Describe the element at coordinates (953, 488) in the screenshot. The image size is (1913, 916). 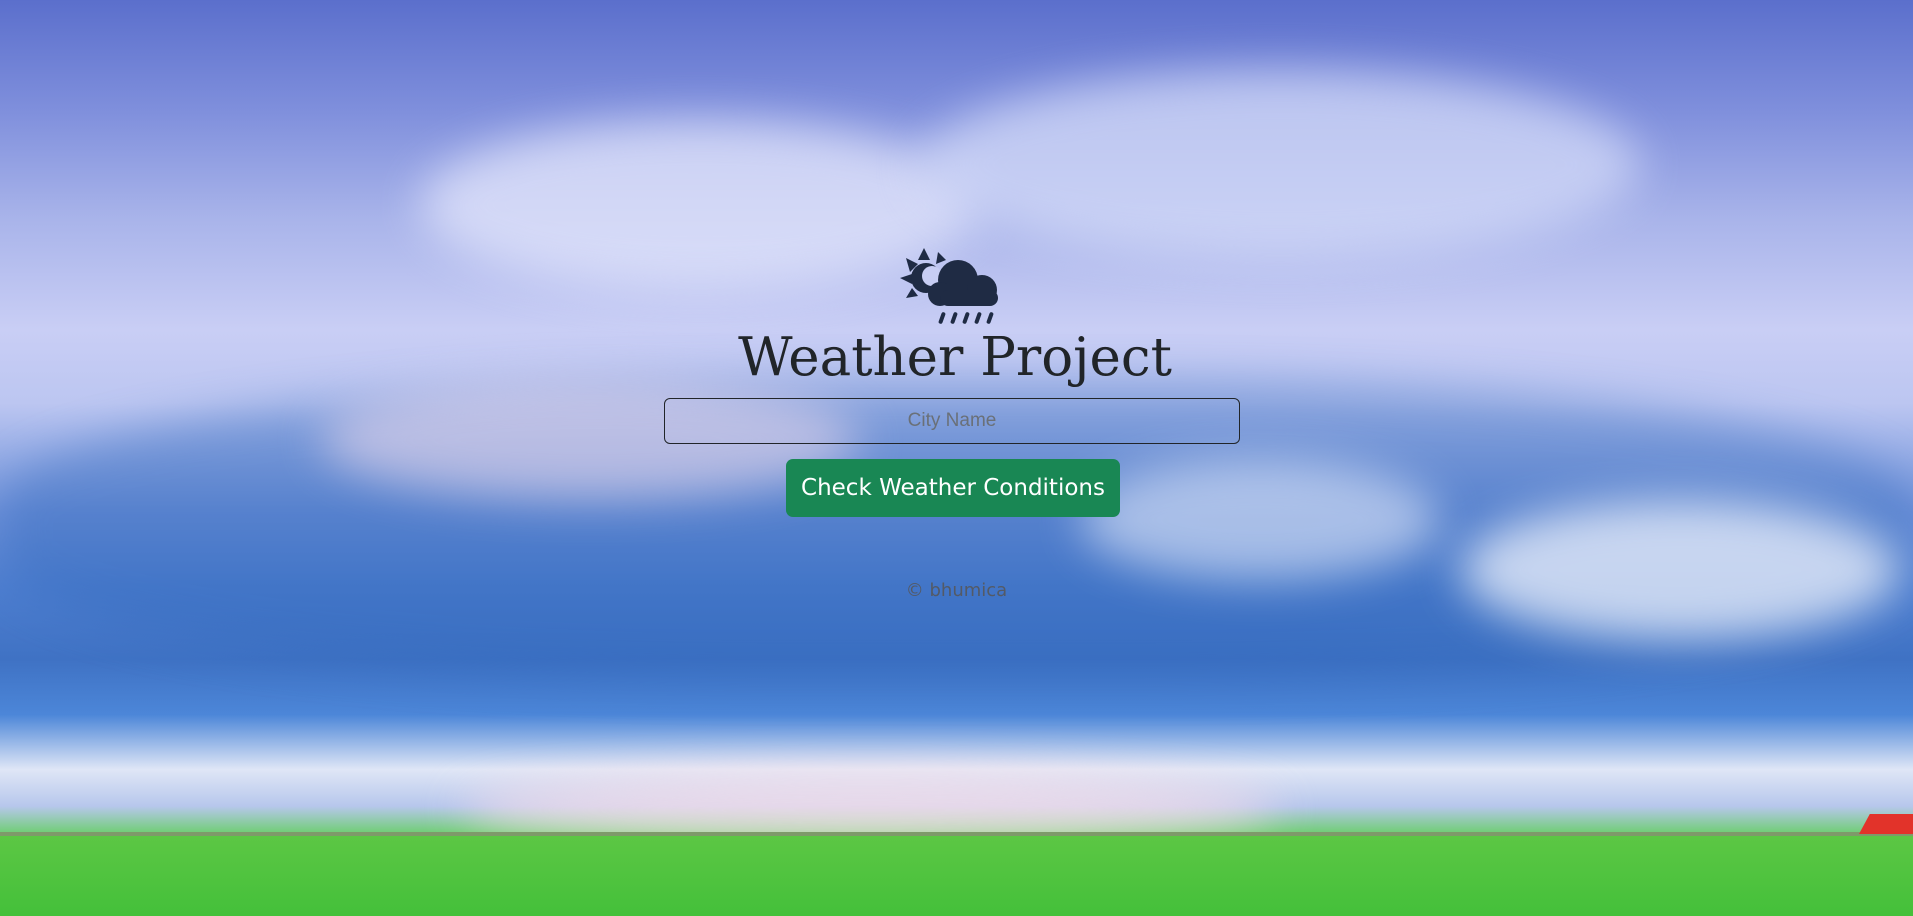
I see `check-weather-button: Check Weather Conditions` at that location.